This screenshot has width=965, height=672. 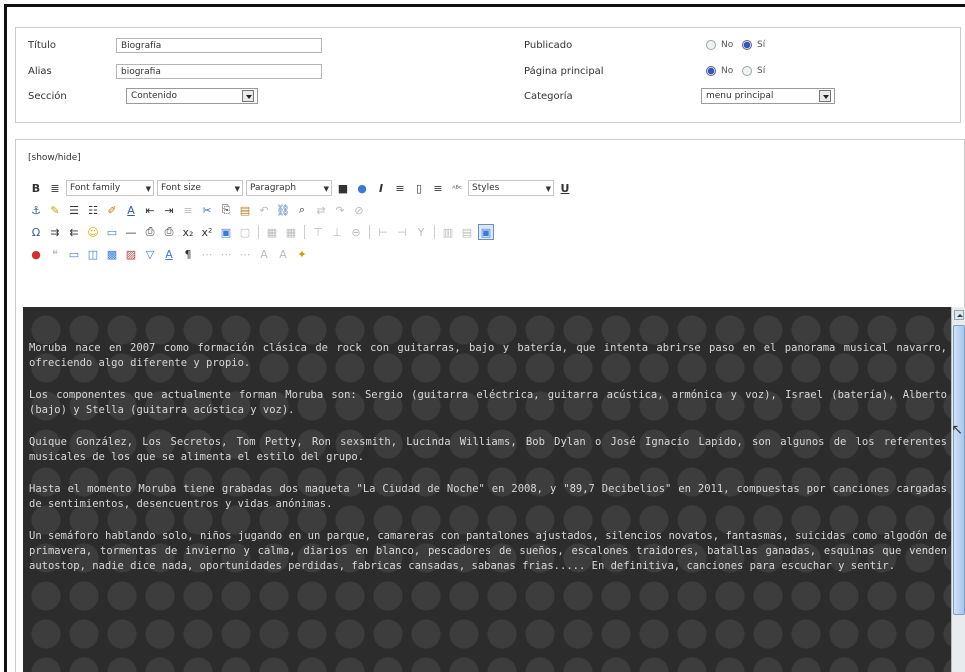 I want to click on insert-layer-icon: ▭, so click(x=74, y=254).